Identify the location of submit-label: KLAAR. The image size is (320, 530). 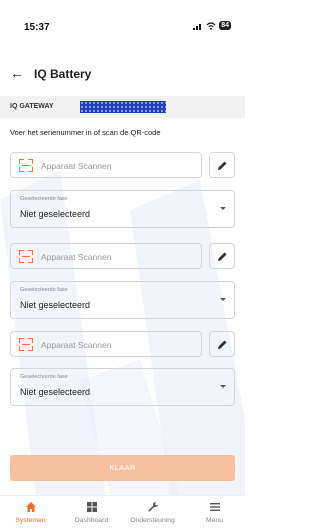
(122, 467).